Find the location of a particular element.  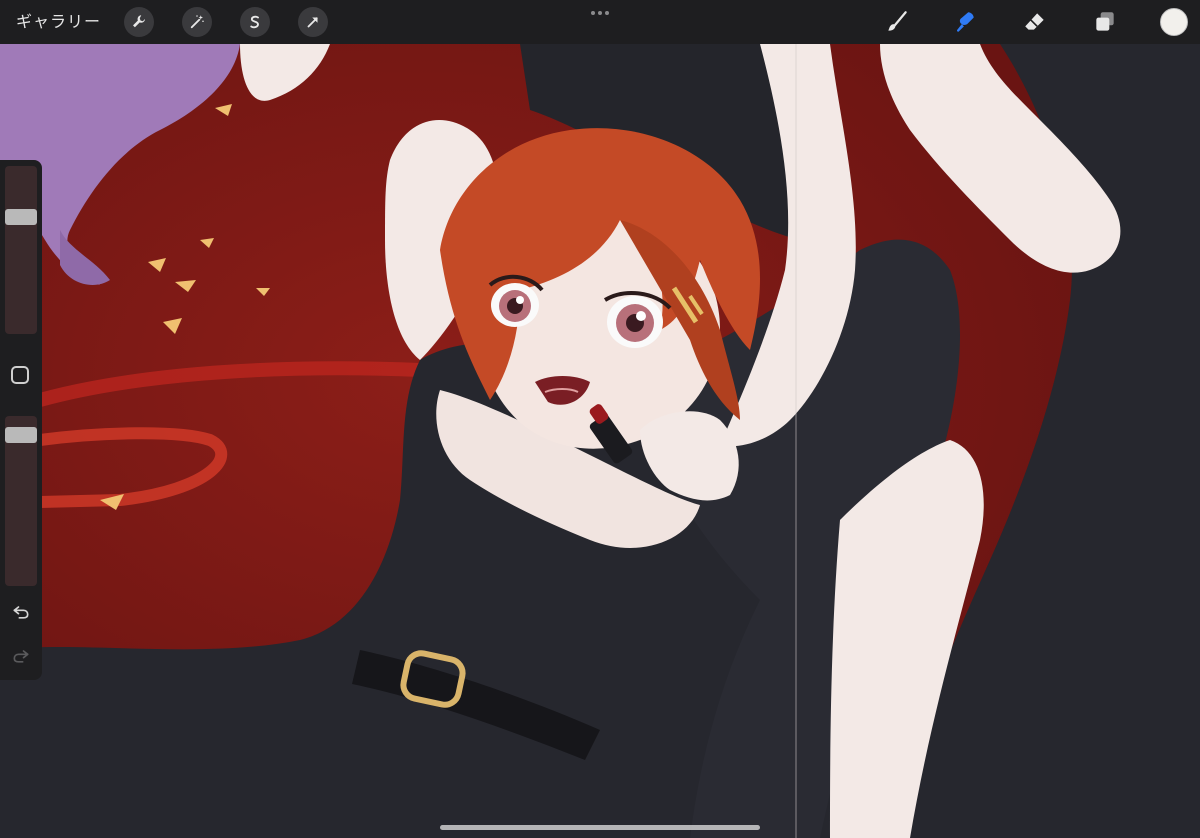

adjustments-button is located at coordinates (197, 22).